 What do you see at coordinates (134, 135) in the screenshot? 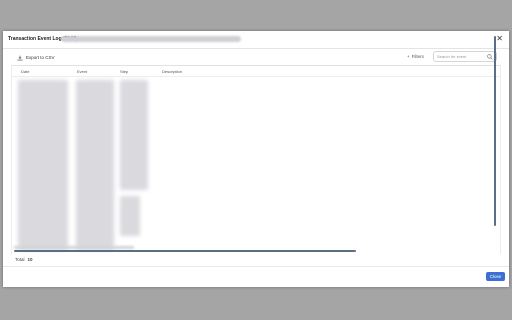
I see `redacted-step-column` at bounding box center [134, 135].